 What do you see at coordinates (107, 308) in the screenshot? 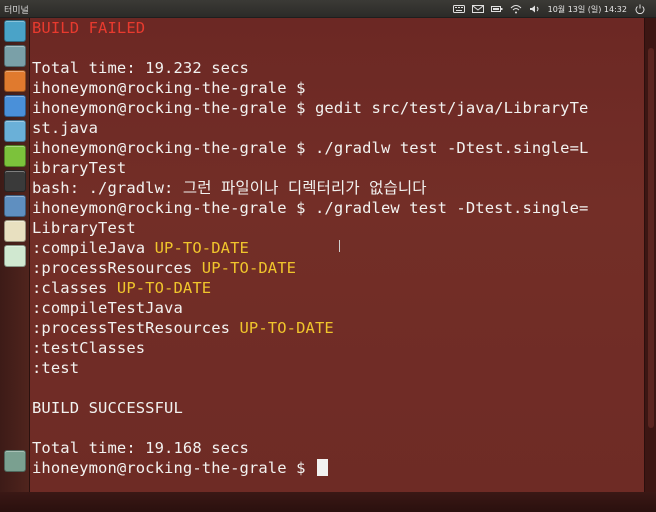
I see `terminal-text: :compileTestJava` at bounding box center [107, 308].